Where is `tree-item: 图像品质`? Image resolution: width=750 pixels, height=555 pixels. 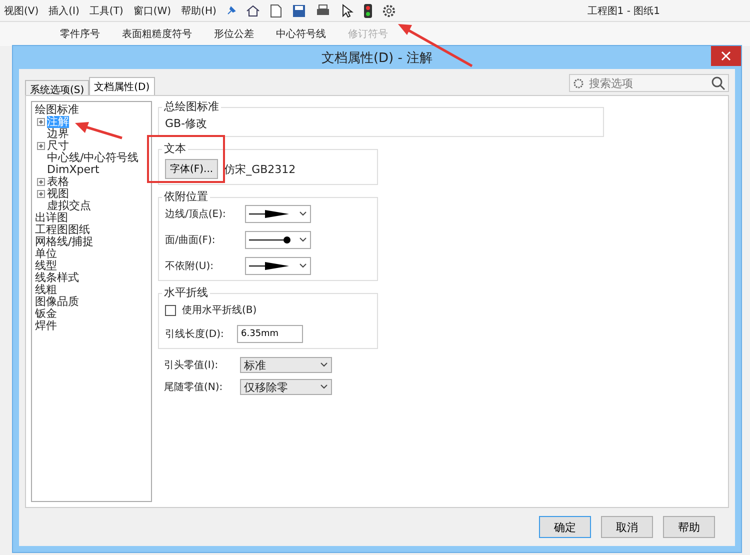 tree-item: 图像品质 is located at coordinates (57, 302).